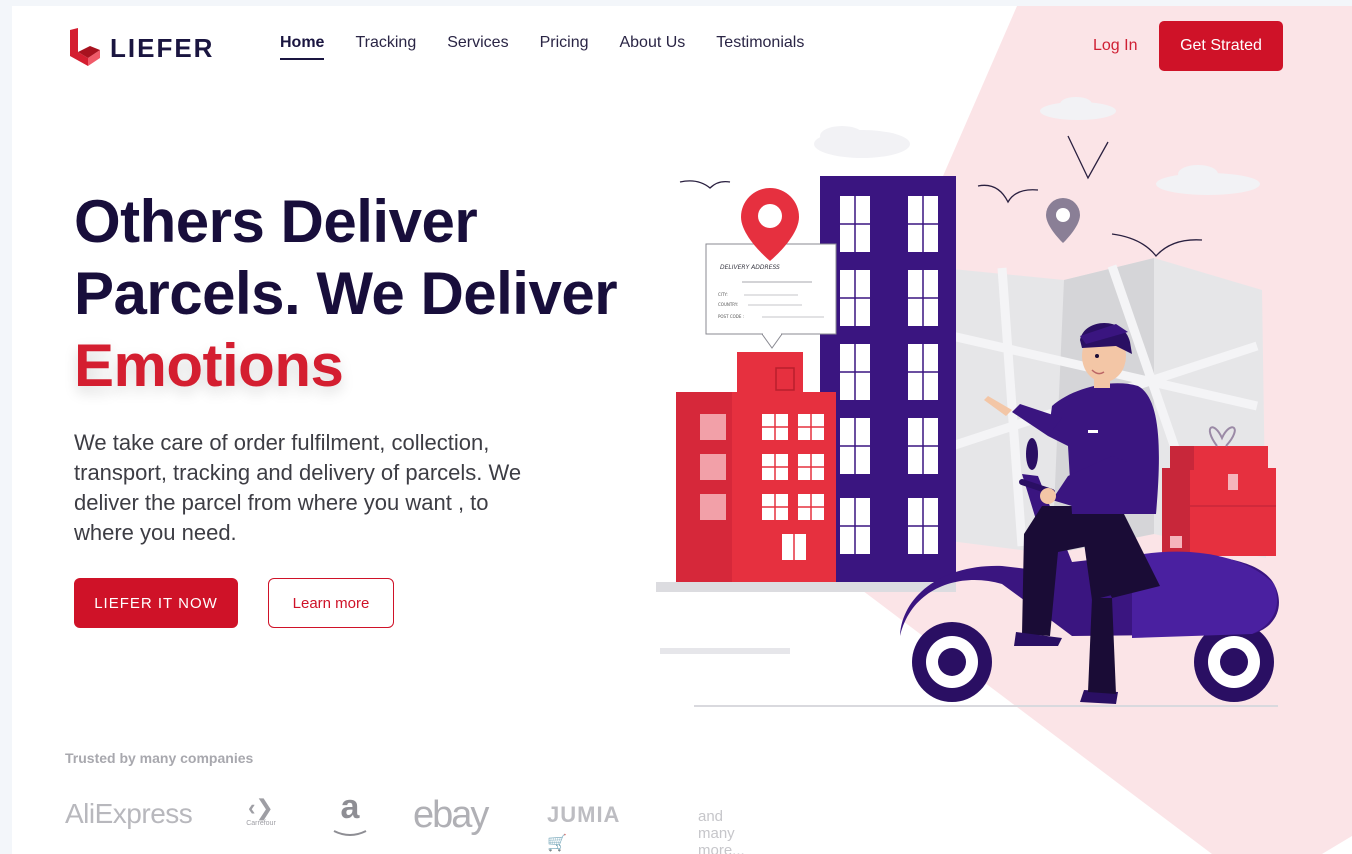  What do you see at coordinates (129, 813) in the screenshot?
I see `aliexpress-logo: AliExpress` at bounding box center [129, 813].